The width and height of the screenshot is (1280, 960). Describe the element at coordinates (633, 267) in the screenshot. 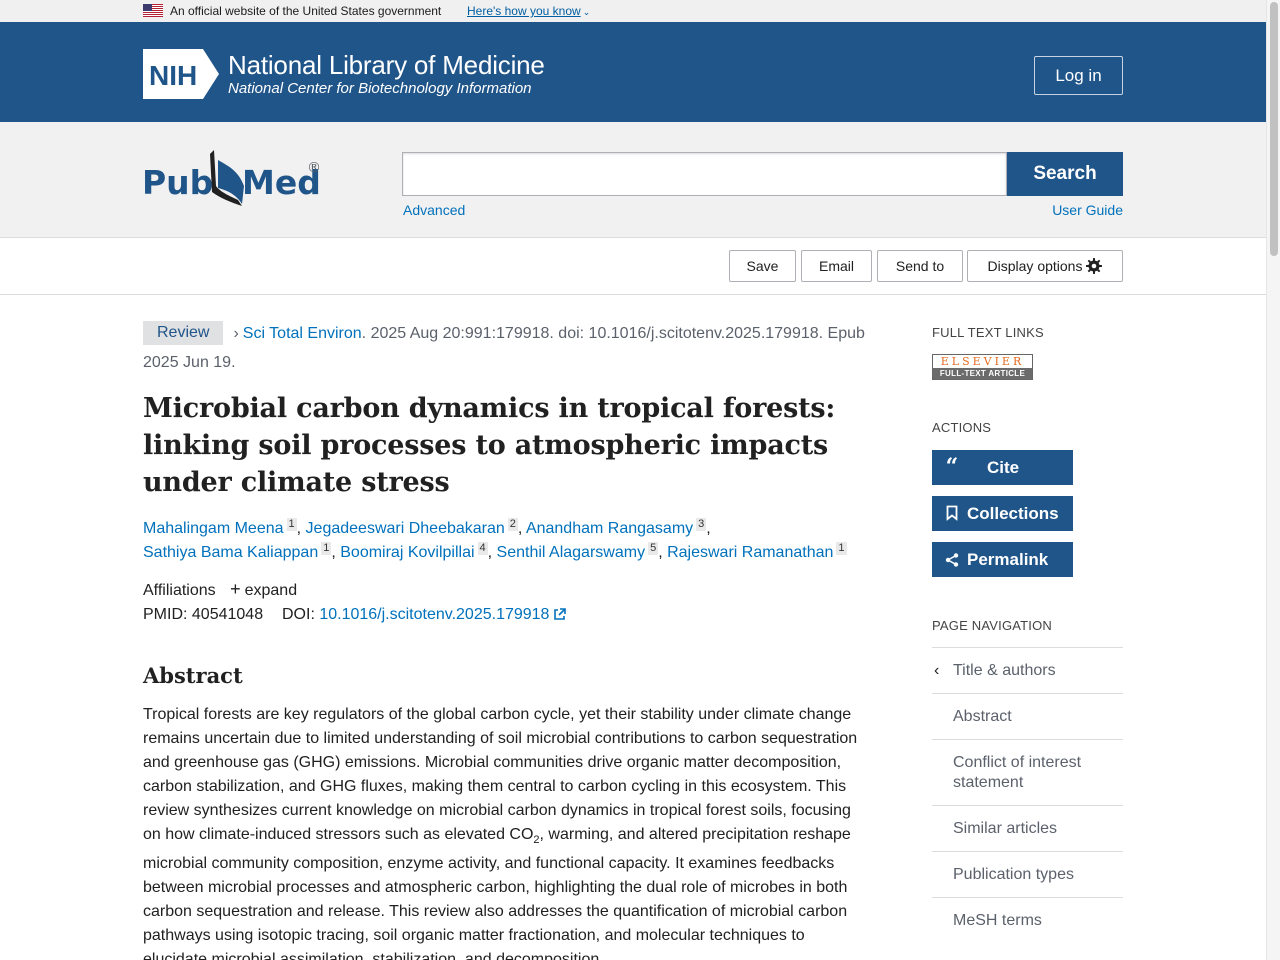

I see `action-bar: Save Email Send to Display options` at that location.